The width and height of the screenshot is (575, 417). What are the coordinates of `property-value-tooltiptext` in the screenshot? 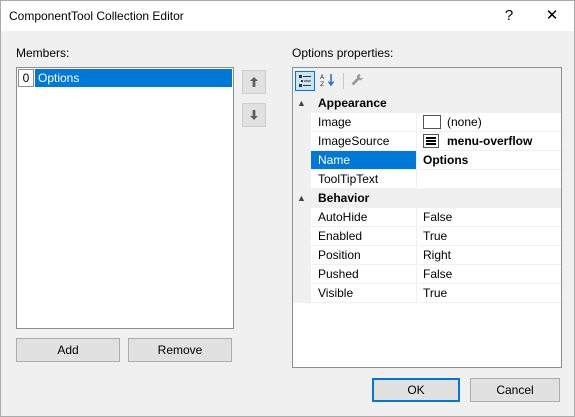 It's located at (490, 179).